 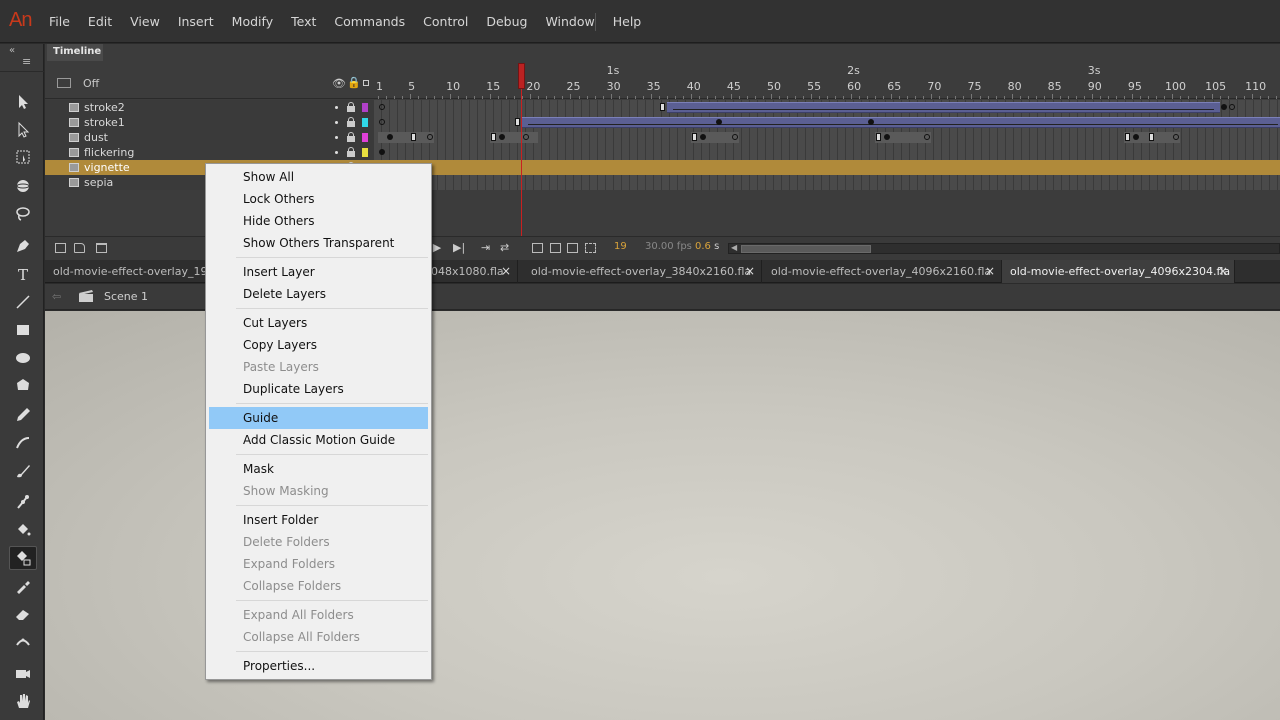 I want to click on 3d-rotation-tool-button, so click(x=23, y=186).